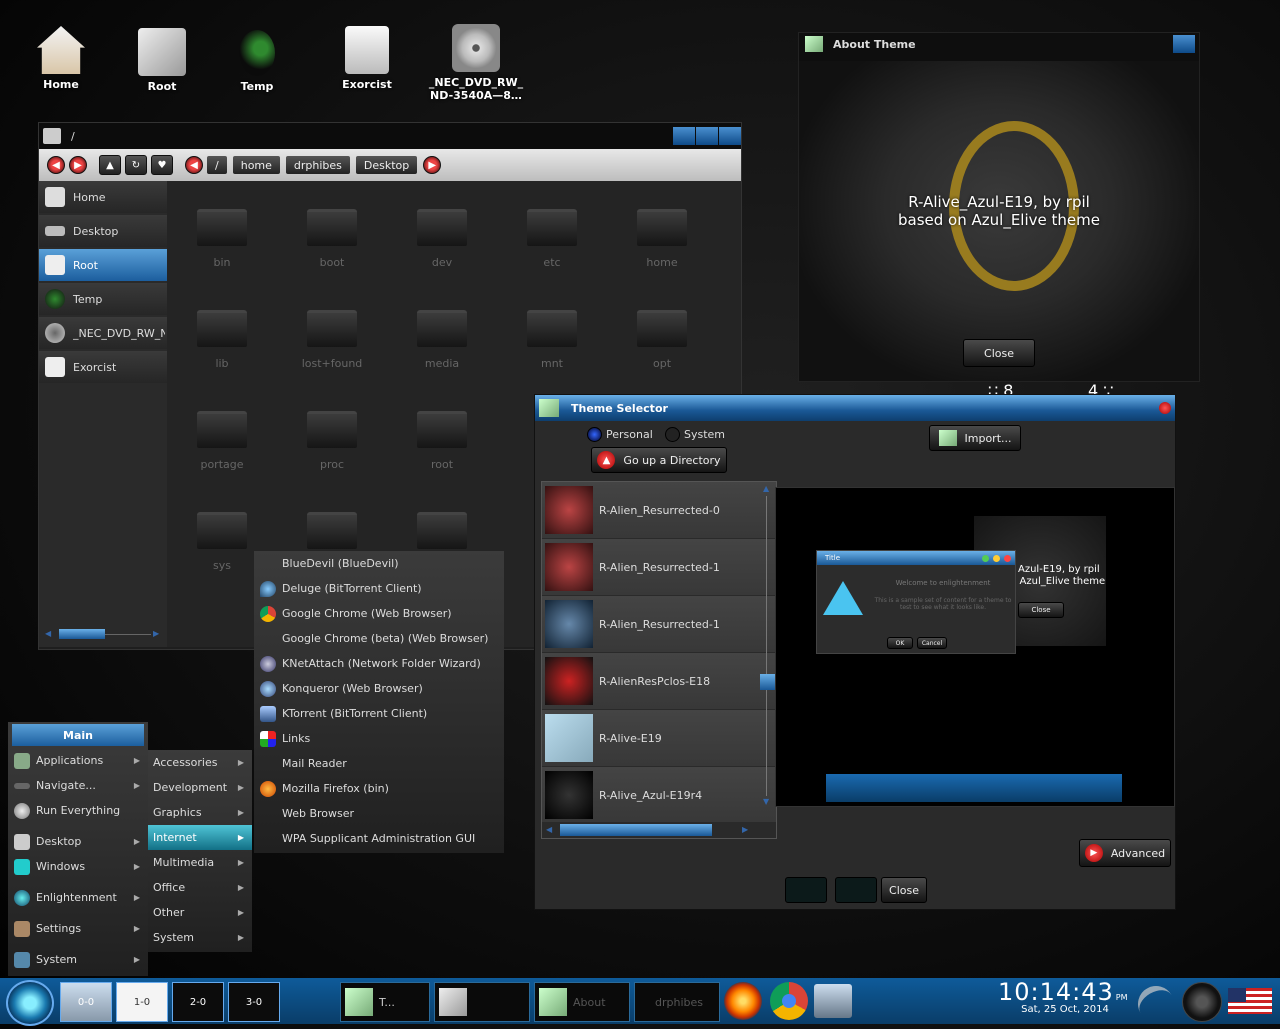 Image resolution: width=1280 pixels, height=1029 pixels. I want to click on list-item: R-Alive-E19, so click(659, 738).